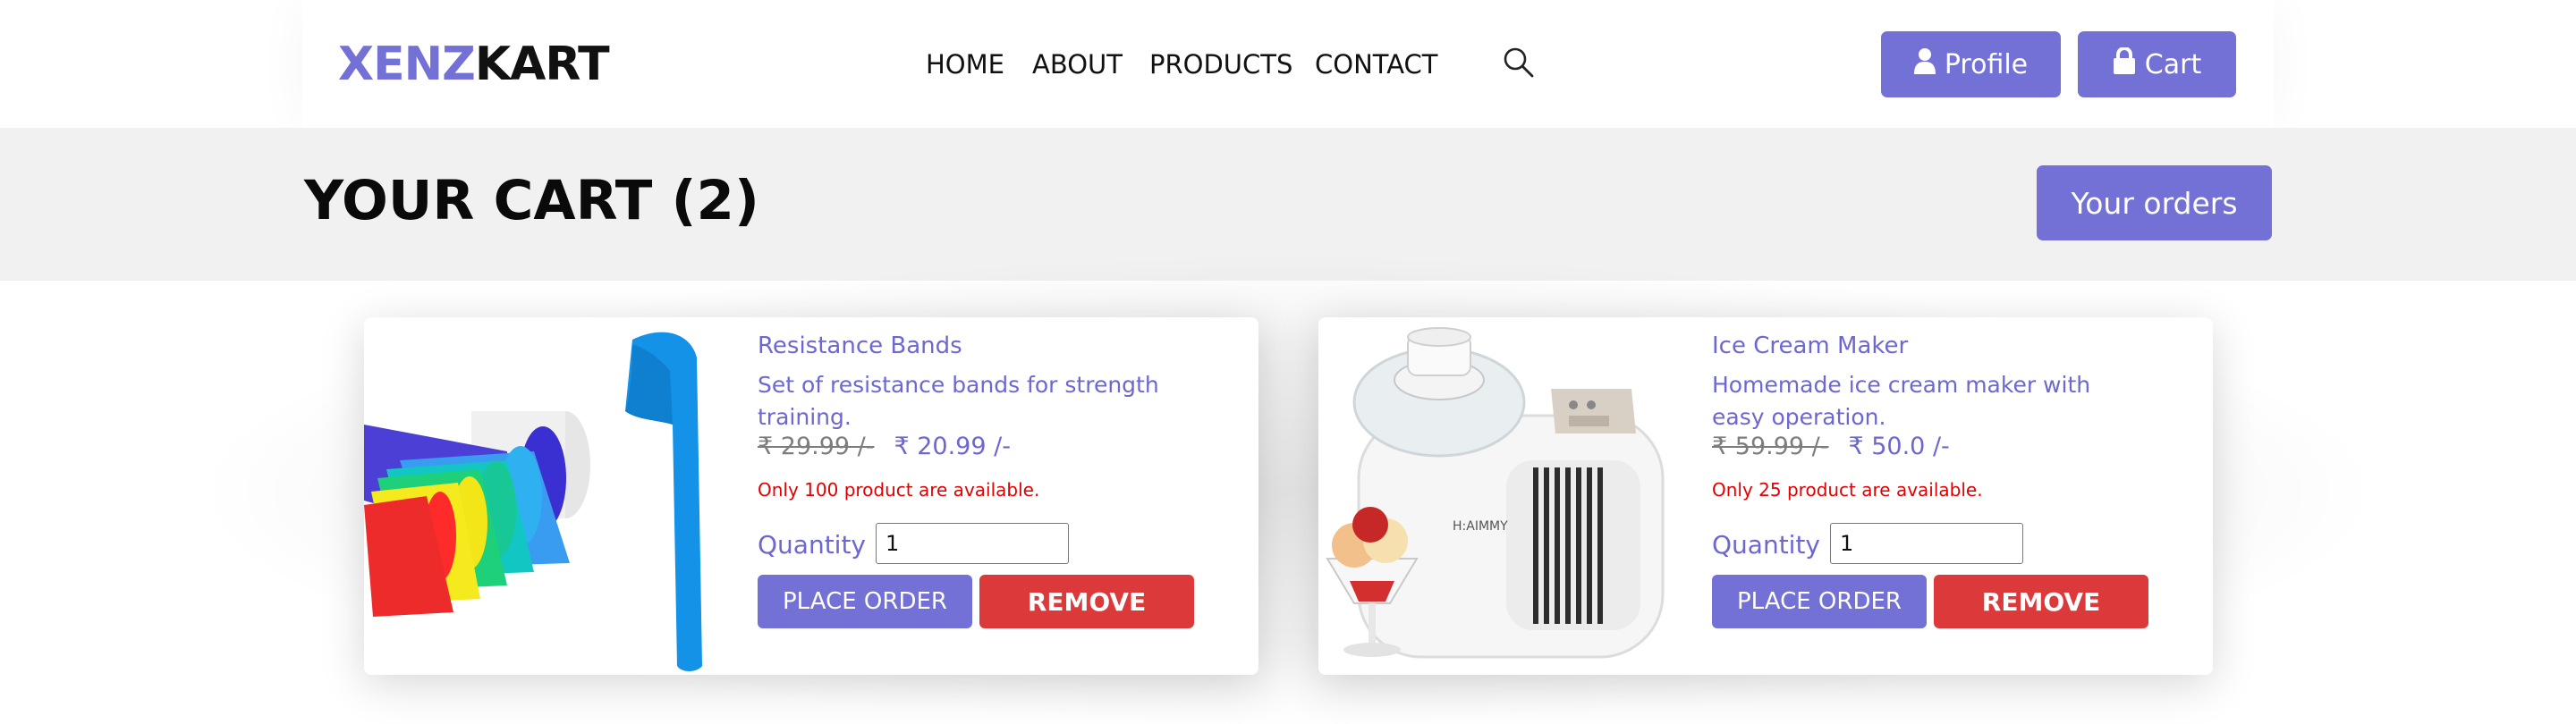 The height and width of the screenshot is (724, 2576). What do you see at coordinates (816, 446) in the screenshot?
I see `original-price: ₹ 29.99 /-` at bounding box center [816, 446].